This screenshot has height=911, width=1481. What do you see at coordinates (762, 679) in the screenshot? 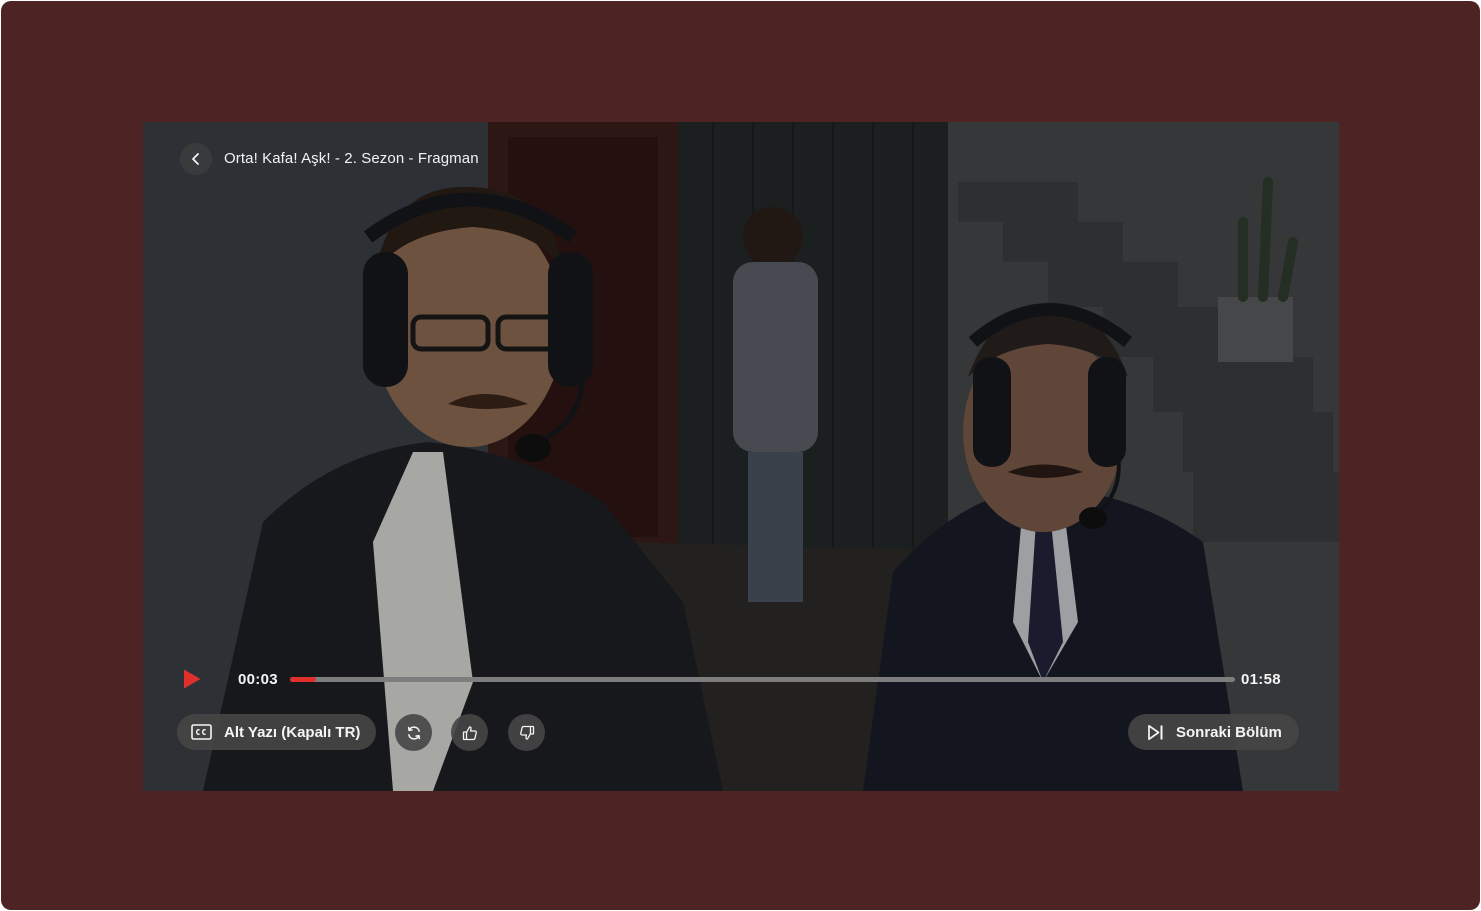
I see `progress-bar` at bounding box center [762, 679].